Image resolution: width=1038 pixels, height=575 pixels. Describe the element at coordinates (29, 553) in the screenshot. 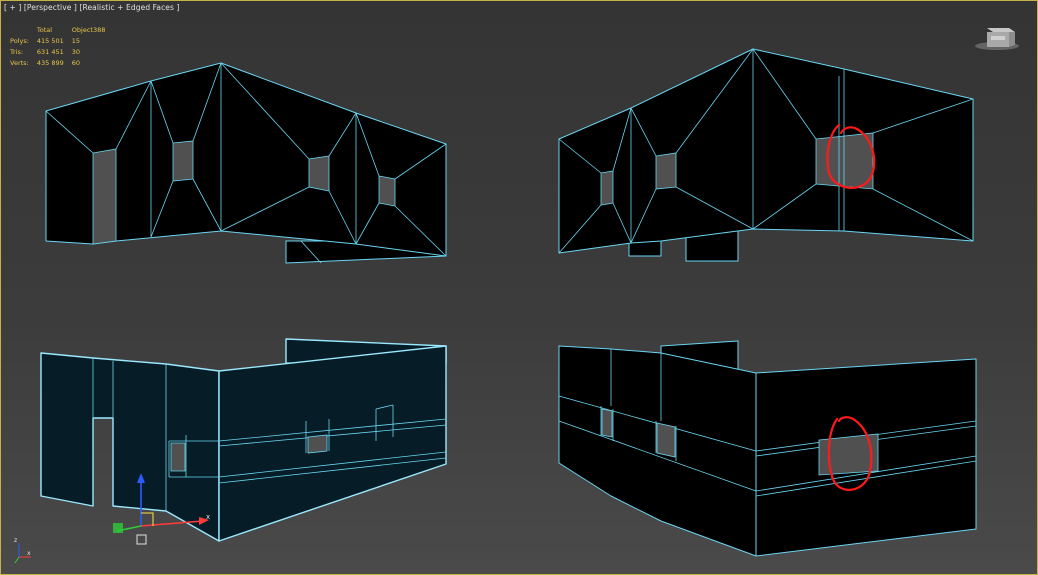

I see `world-axis-x: x` at that location.